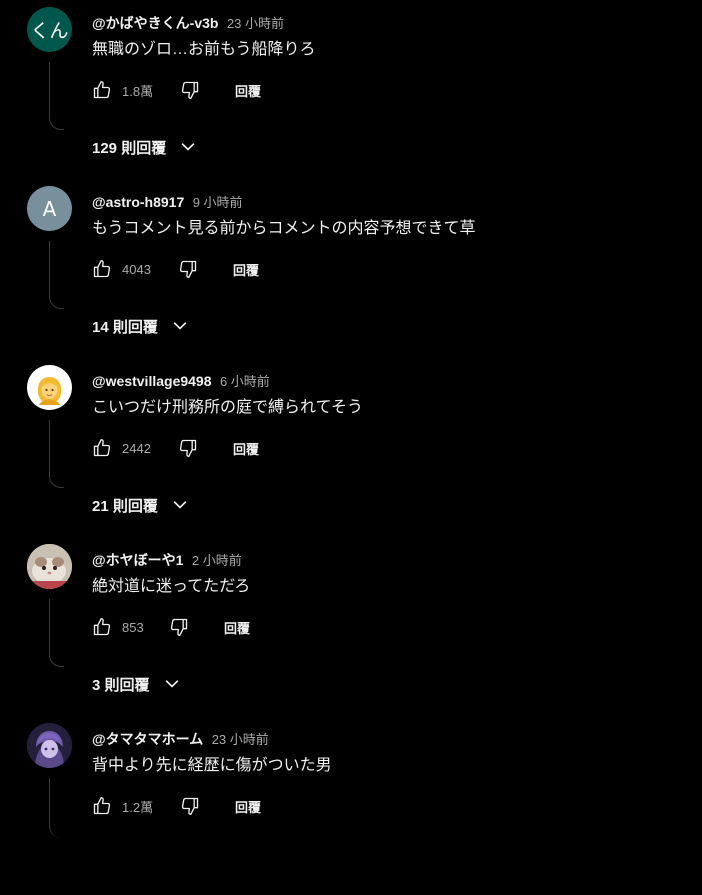  I want to click on comment-author: @タマタマホーム, so click(147, 739).